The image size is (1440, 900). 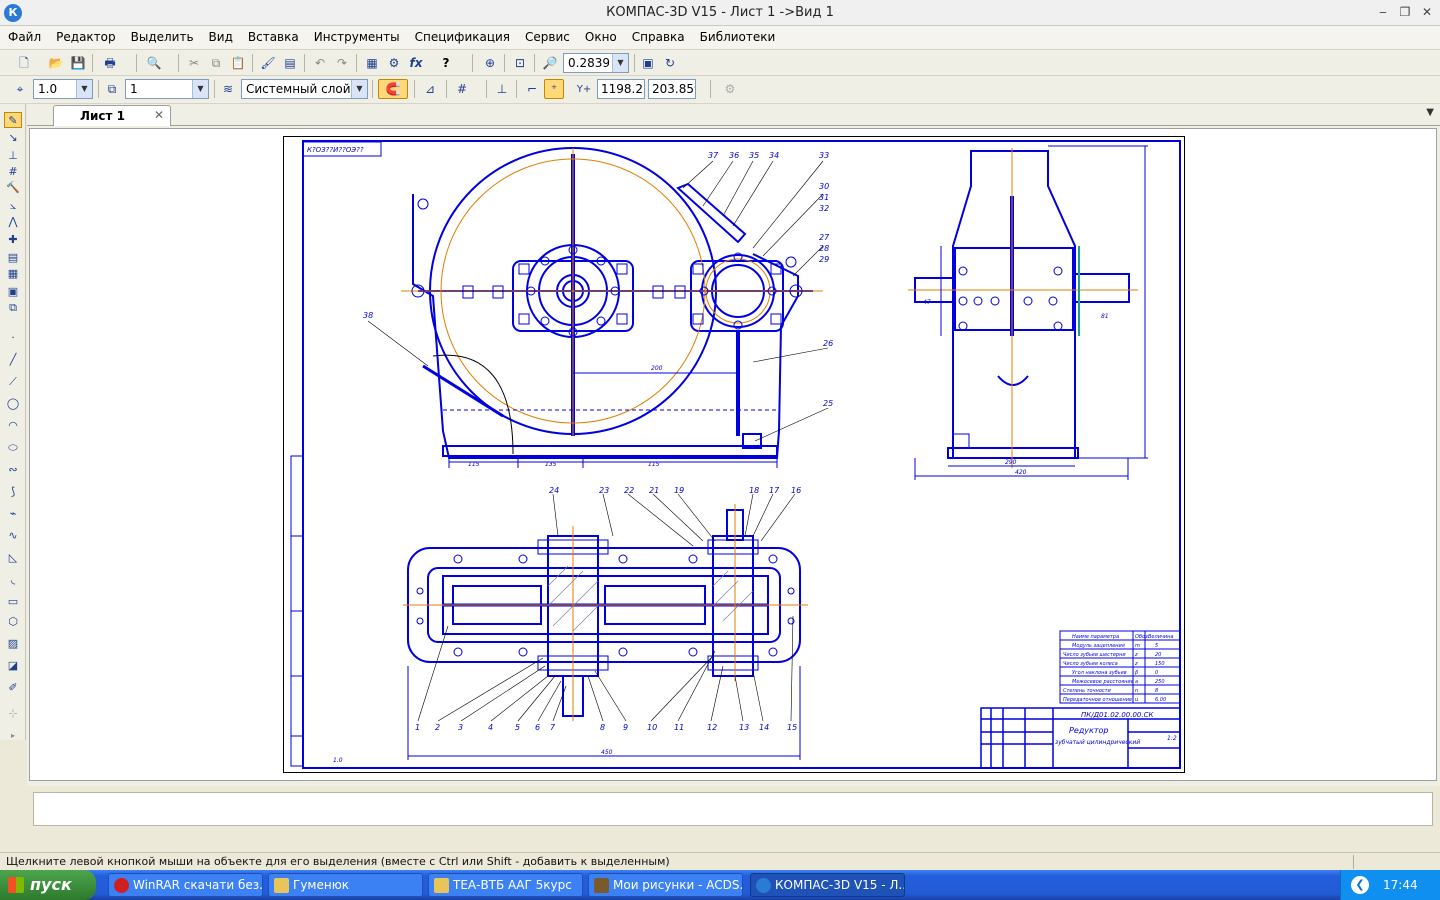 I want to click on aux-line-icon: ╱, so click(x=13, y=360).